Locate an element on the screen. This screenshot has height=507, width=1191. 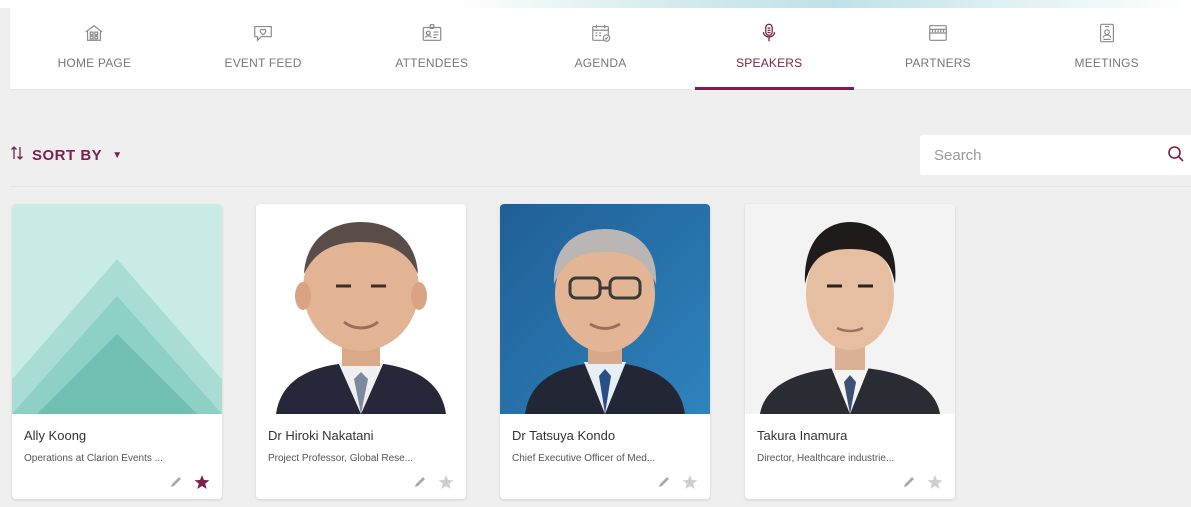
top-banner-strip is located at coordinates (595, 4).